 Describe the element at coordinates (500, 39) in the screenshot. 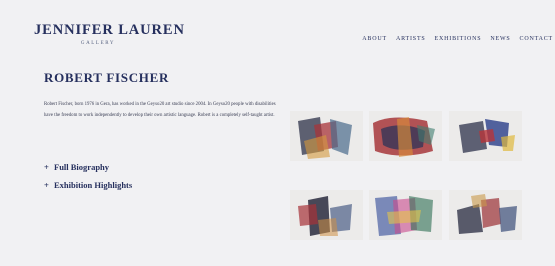

I see `nav-news: NEWS` at that location.